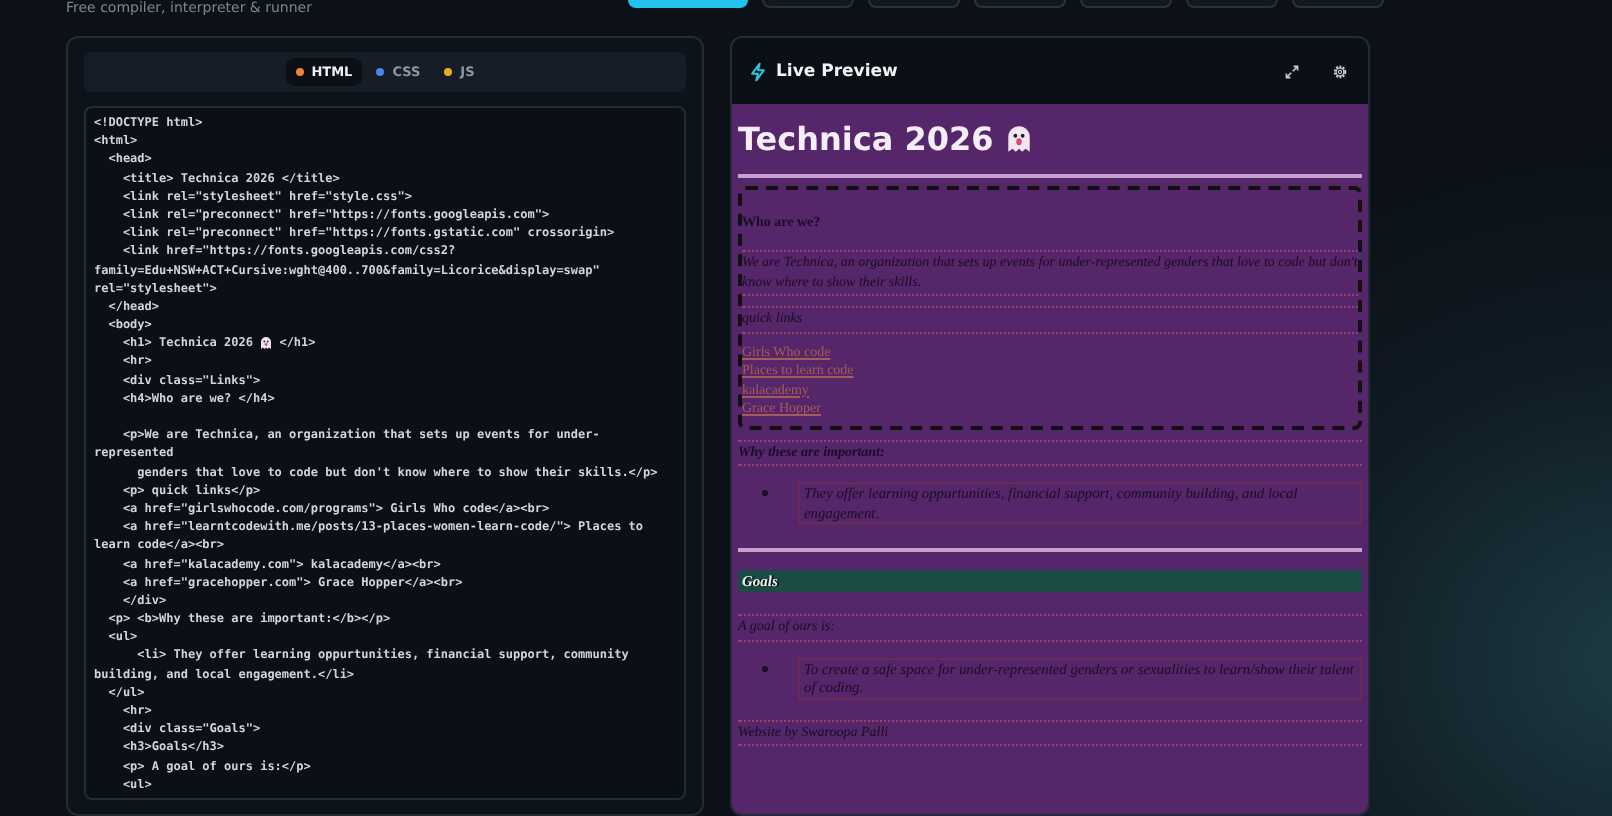  I want to click on page-heading: Technica 2026, so click(866, 138).